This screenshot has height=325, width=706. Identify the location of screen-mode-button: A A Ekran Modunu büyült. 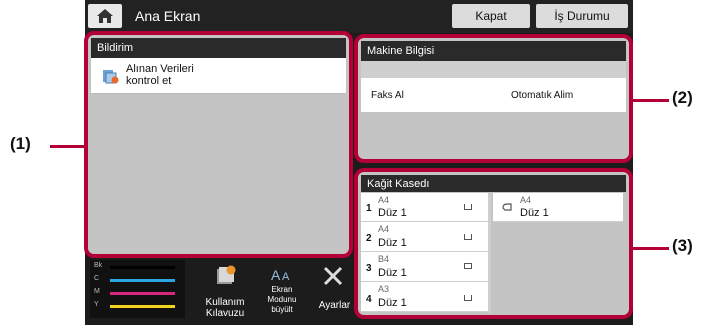
(282, 293).